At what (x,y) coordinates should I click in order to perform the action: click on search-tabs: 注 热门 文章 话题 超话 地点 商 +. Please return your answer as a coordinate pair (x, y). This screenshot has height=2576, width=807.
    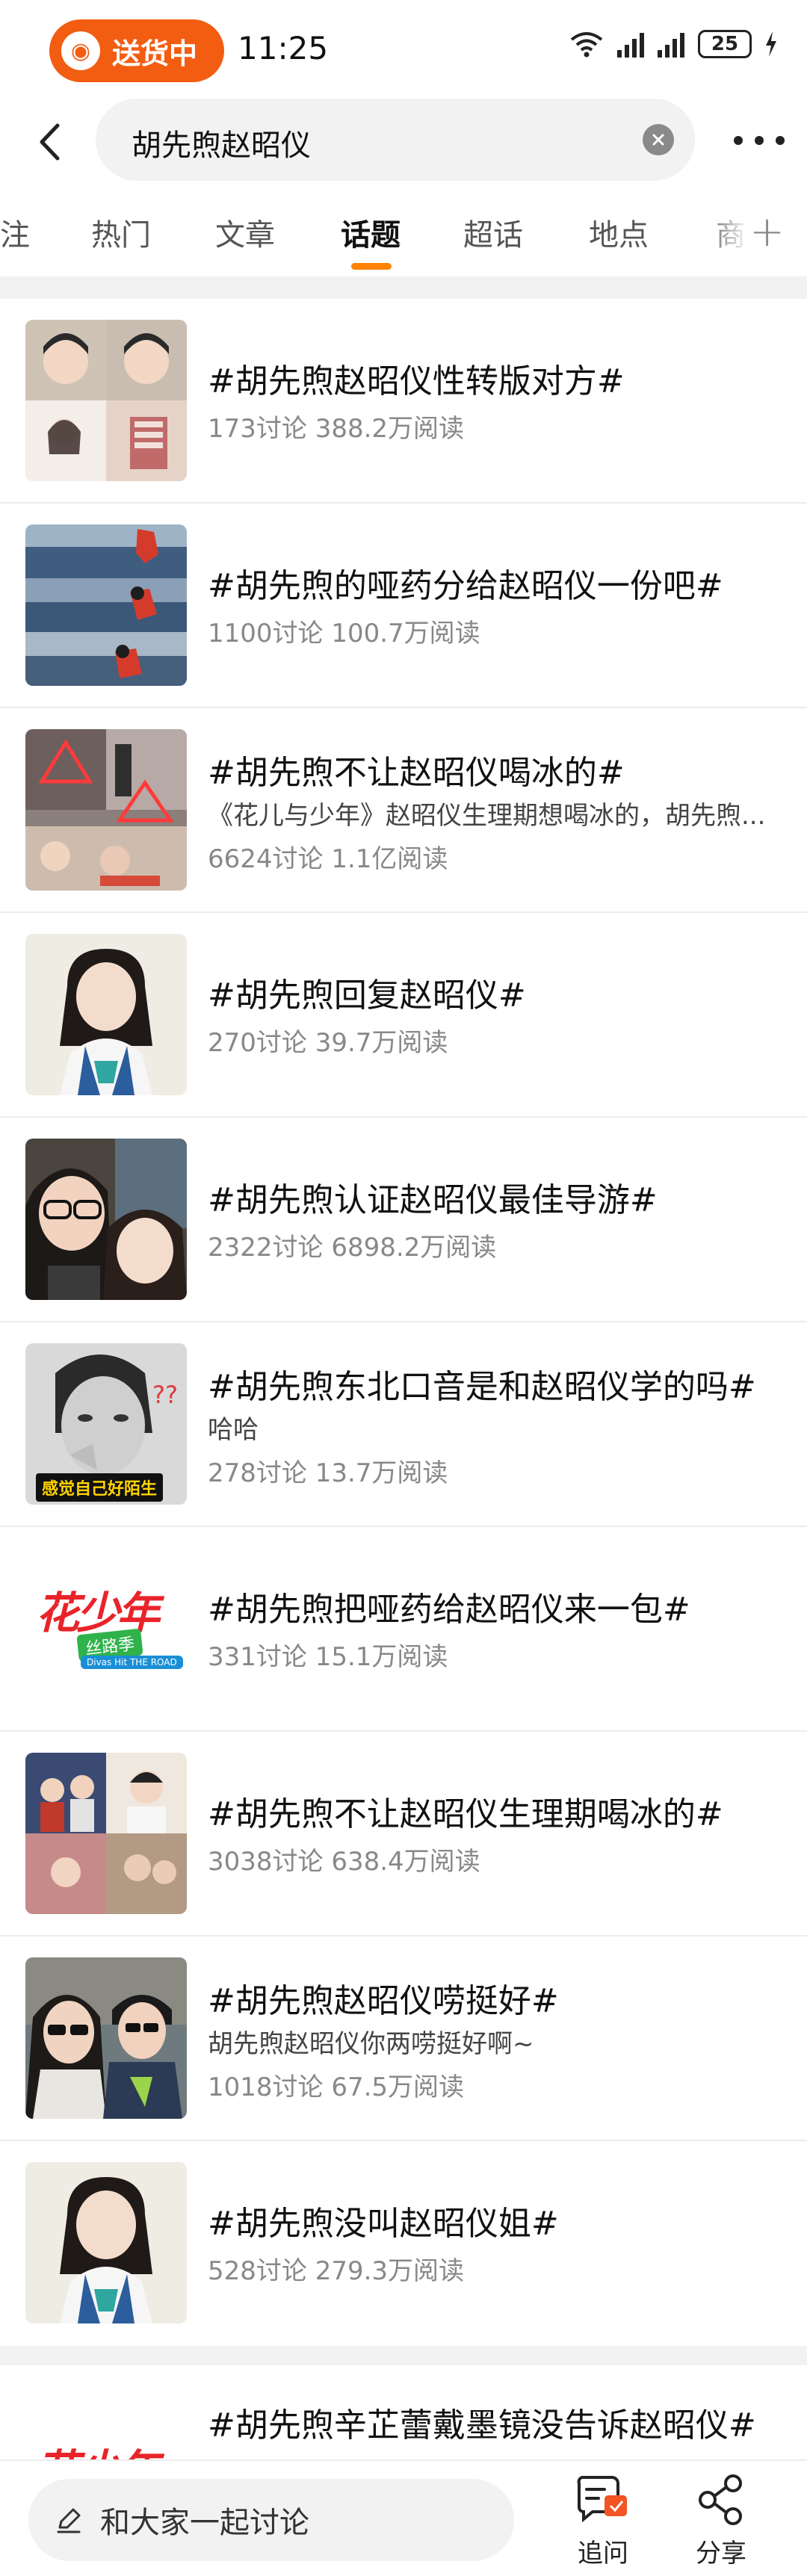
    Looking at the image, I should click on (403, 235).